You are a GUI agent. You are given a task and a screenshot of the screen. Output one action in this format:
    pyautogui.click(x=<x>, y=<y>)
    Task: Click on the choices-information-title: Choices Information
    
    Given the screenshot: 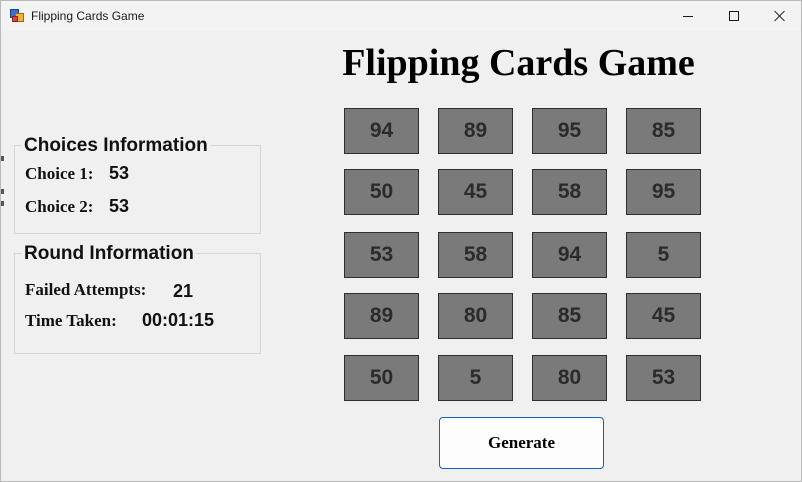 What is the action you would take?
    pyautogui.click(x=116, y=146)
    